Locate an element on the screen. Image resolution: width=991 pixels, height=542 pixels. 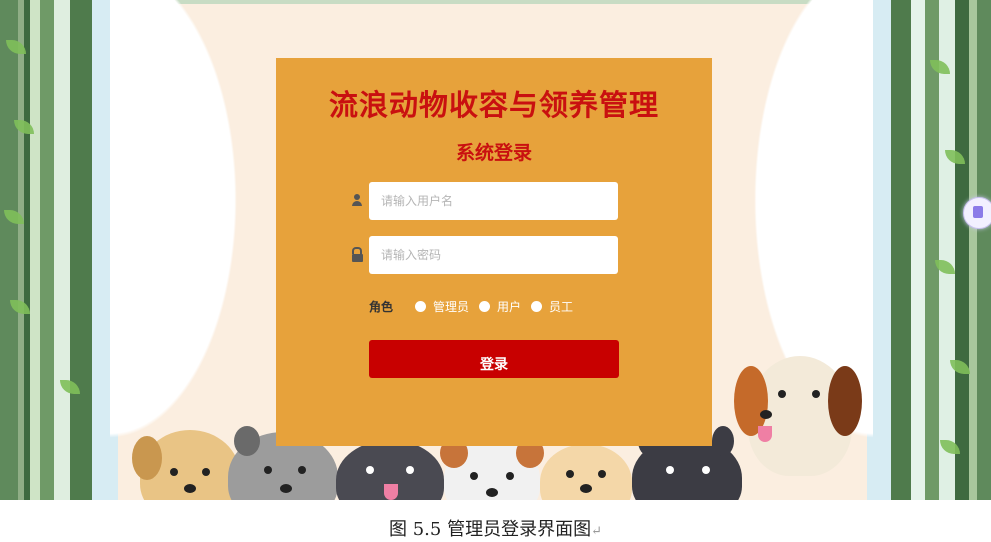
lock-icon is located at coordinates (357, 254).